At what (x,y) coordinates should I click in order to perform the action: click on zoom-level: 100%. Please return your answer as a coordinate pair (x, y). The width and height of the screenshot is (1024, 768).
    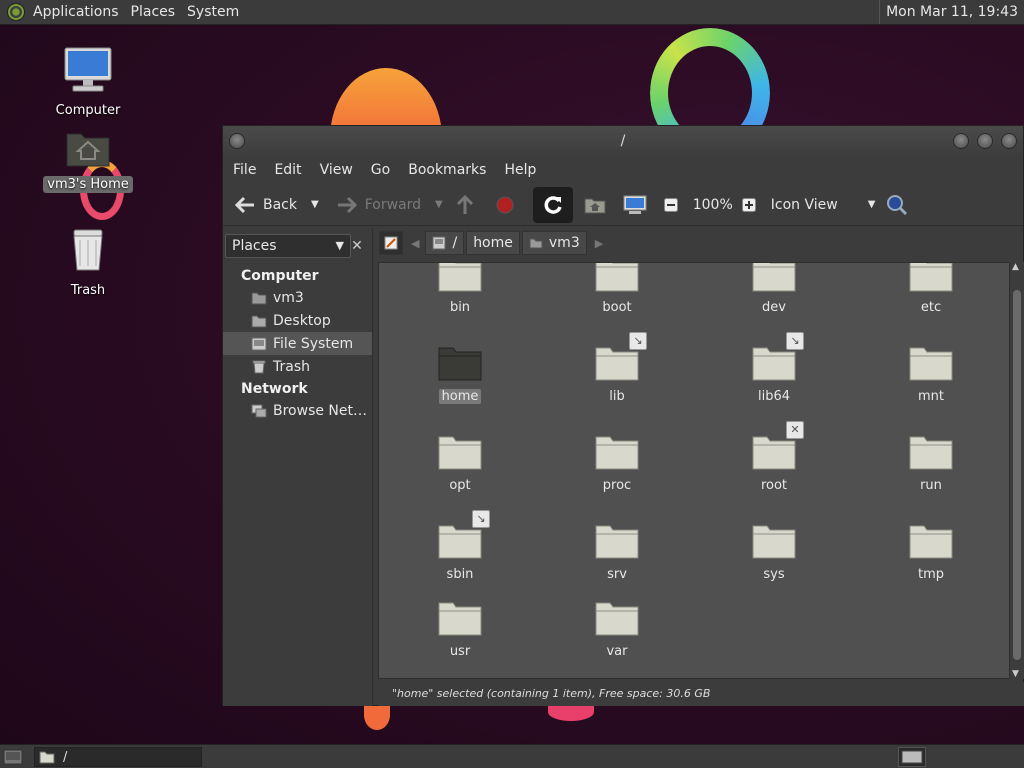
    Looking at the image, I should click on (712, 204).